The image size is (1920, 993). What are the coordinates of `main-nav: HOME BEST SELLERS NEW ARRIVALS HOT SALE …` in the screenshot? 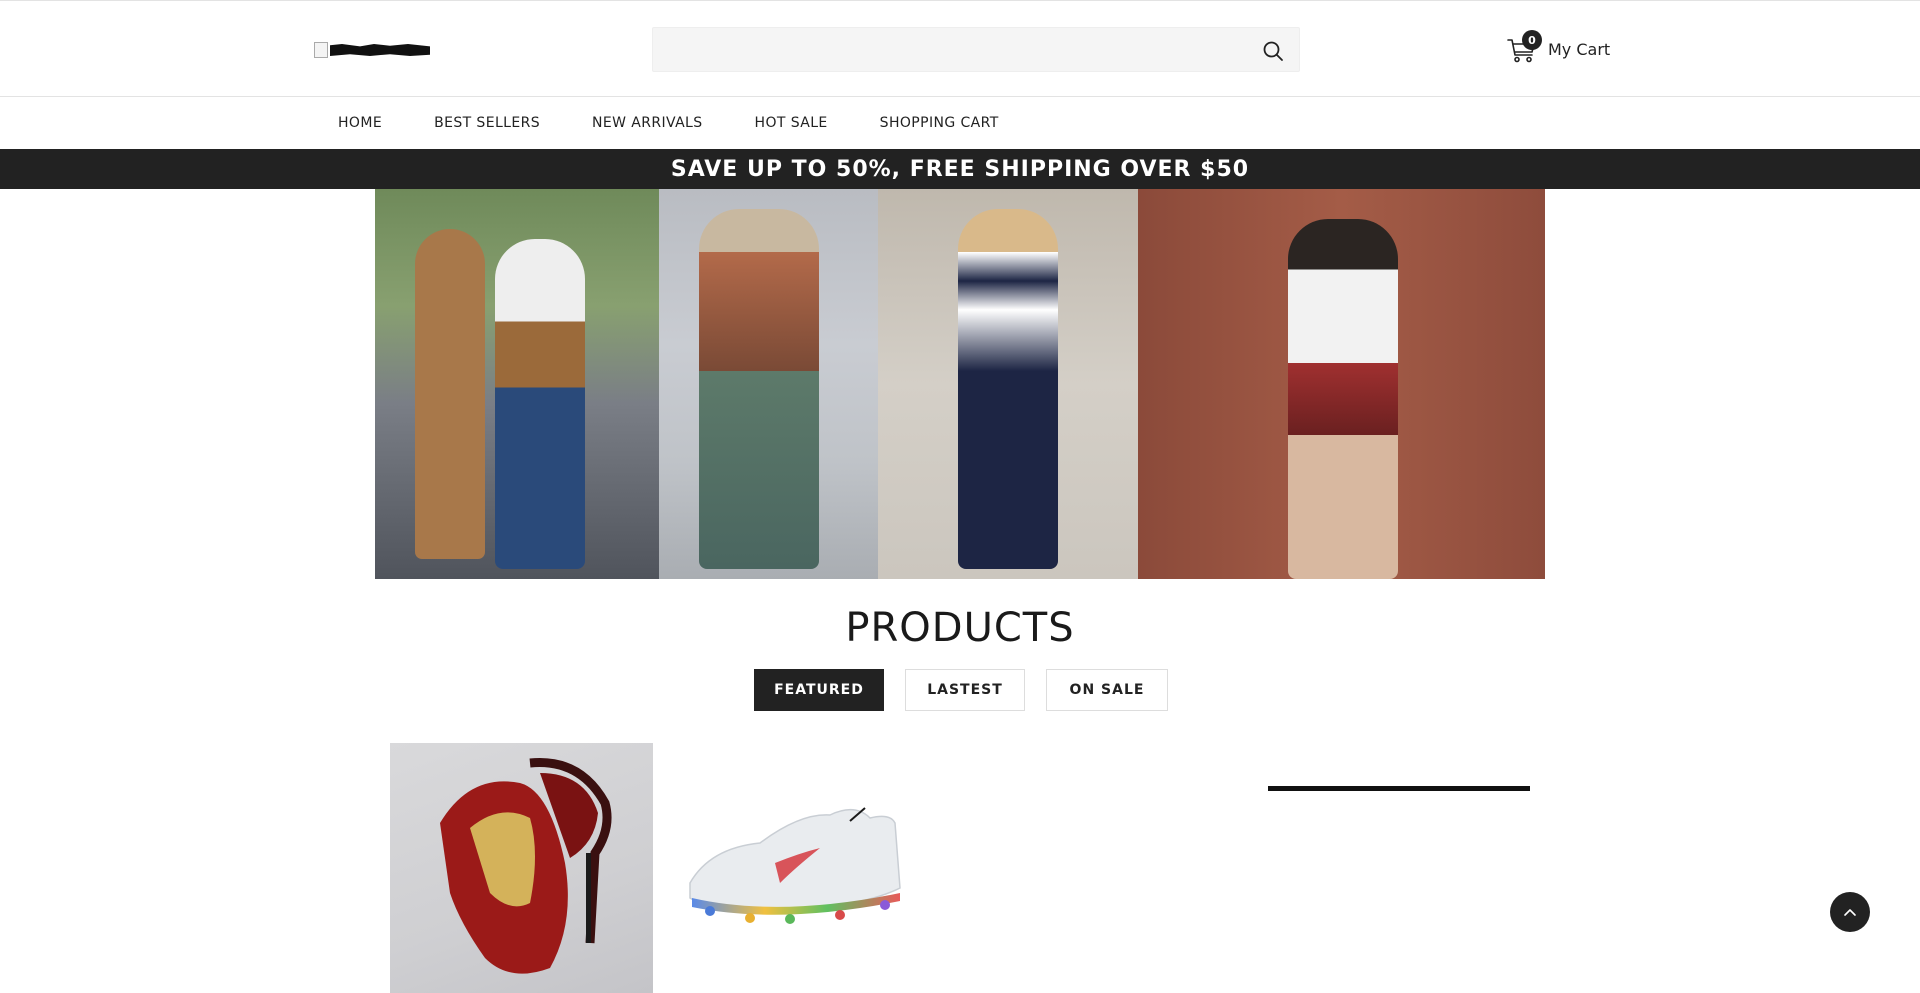 It's located at (960, 123).